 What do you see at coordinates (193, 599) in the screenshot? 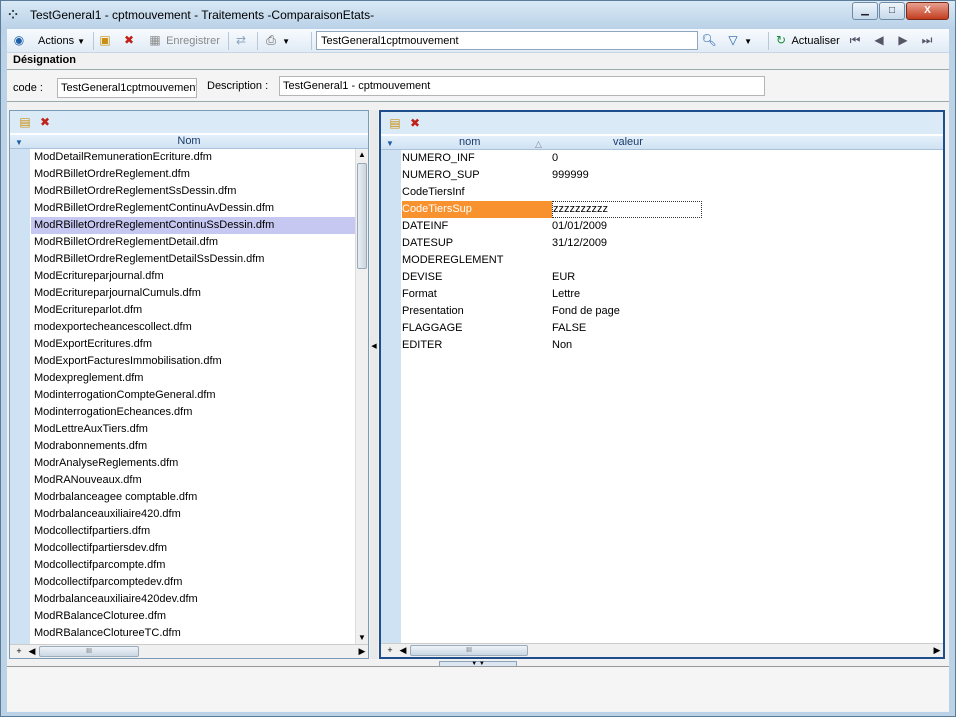
I see `list-item: Modrbalanceauxiliaire420dev.dfm` at bounding box center [193, 599].